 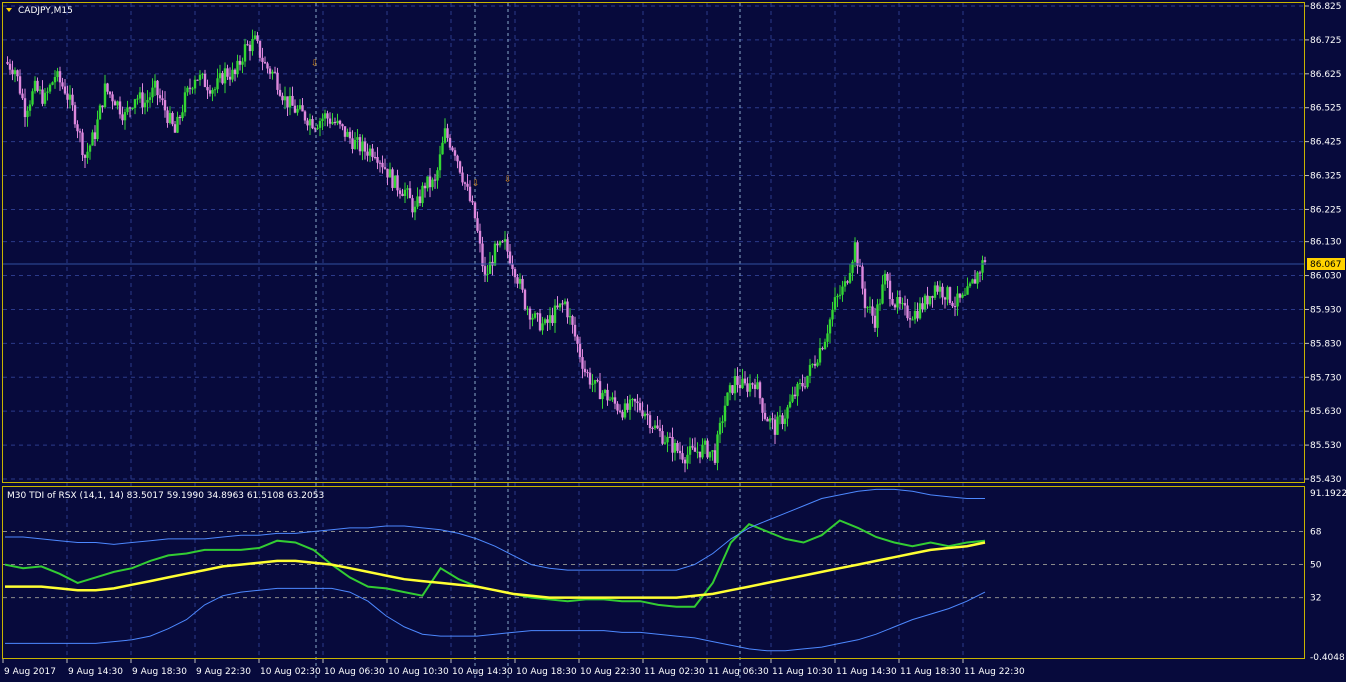 What do you see at coordinates (1326, 265) in the screenshot?
I see `current-price-label: 86.067` at bounding box center [1326, 265].